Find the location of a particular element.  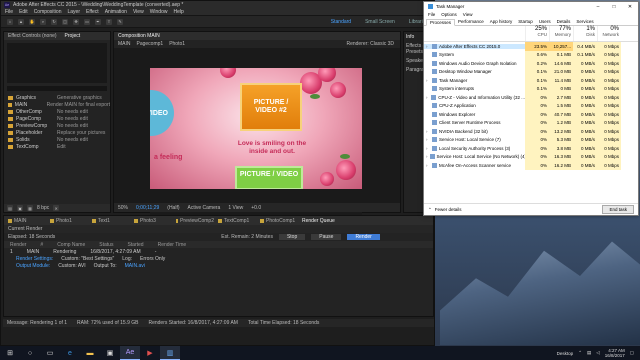

tab-startup: Startup is located at coordinates (525, 21).